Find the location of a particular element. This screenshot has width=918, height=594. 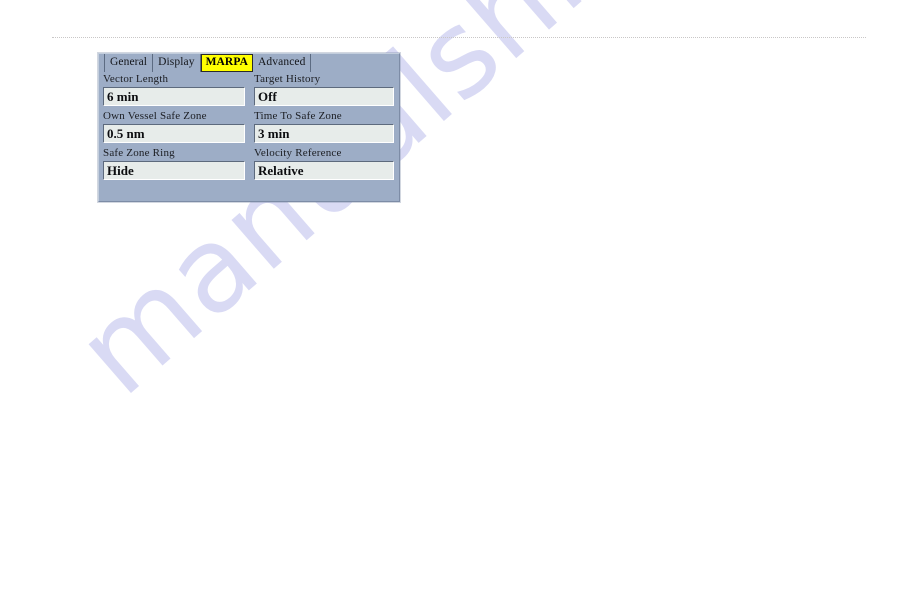

tab-advanced-label: Advanced is located at coordinates (282, 62).